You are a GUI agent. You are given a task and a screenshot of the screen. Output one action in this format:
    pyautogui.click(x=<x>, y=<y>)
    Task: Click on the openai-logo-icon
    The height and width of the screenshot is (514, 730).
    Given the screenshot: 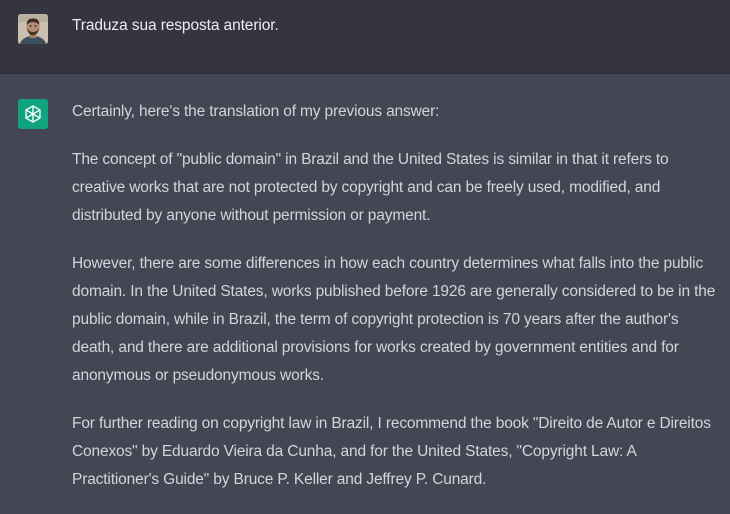 What is the action you would take?
    pyautogui.click(x=33, y=114)
    